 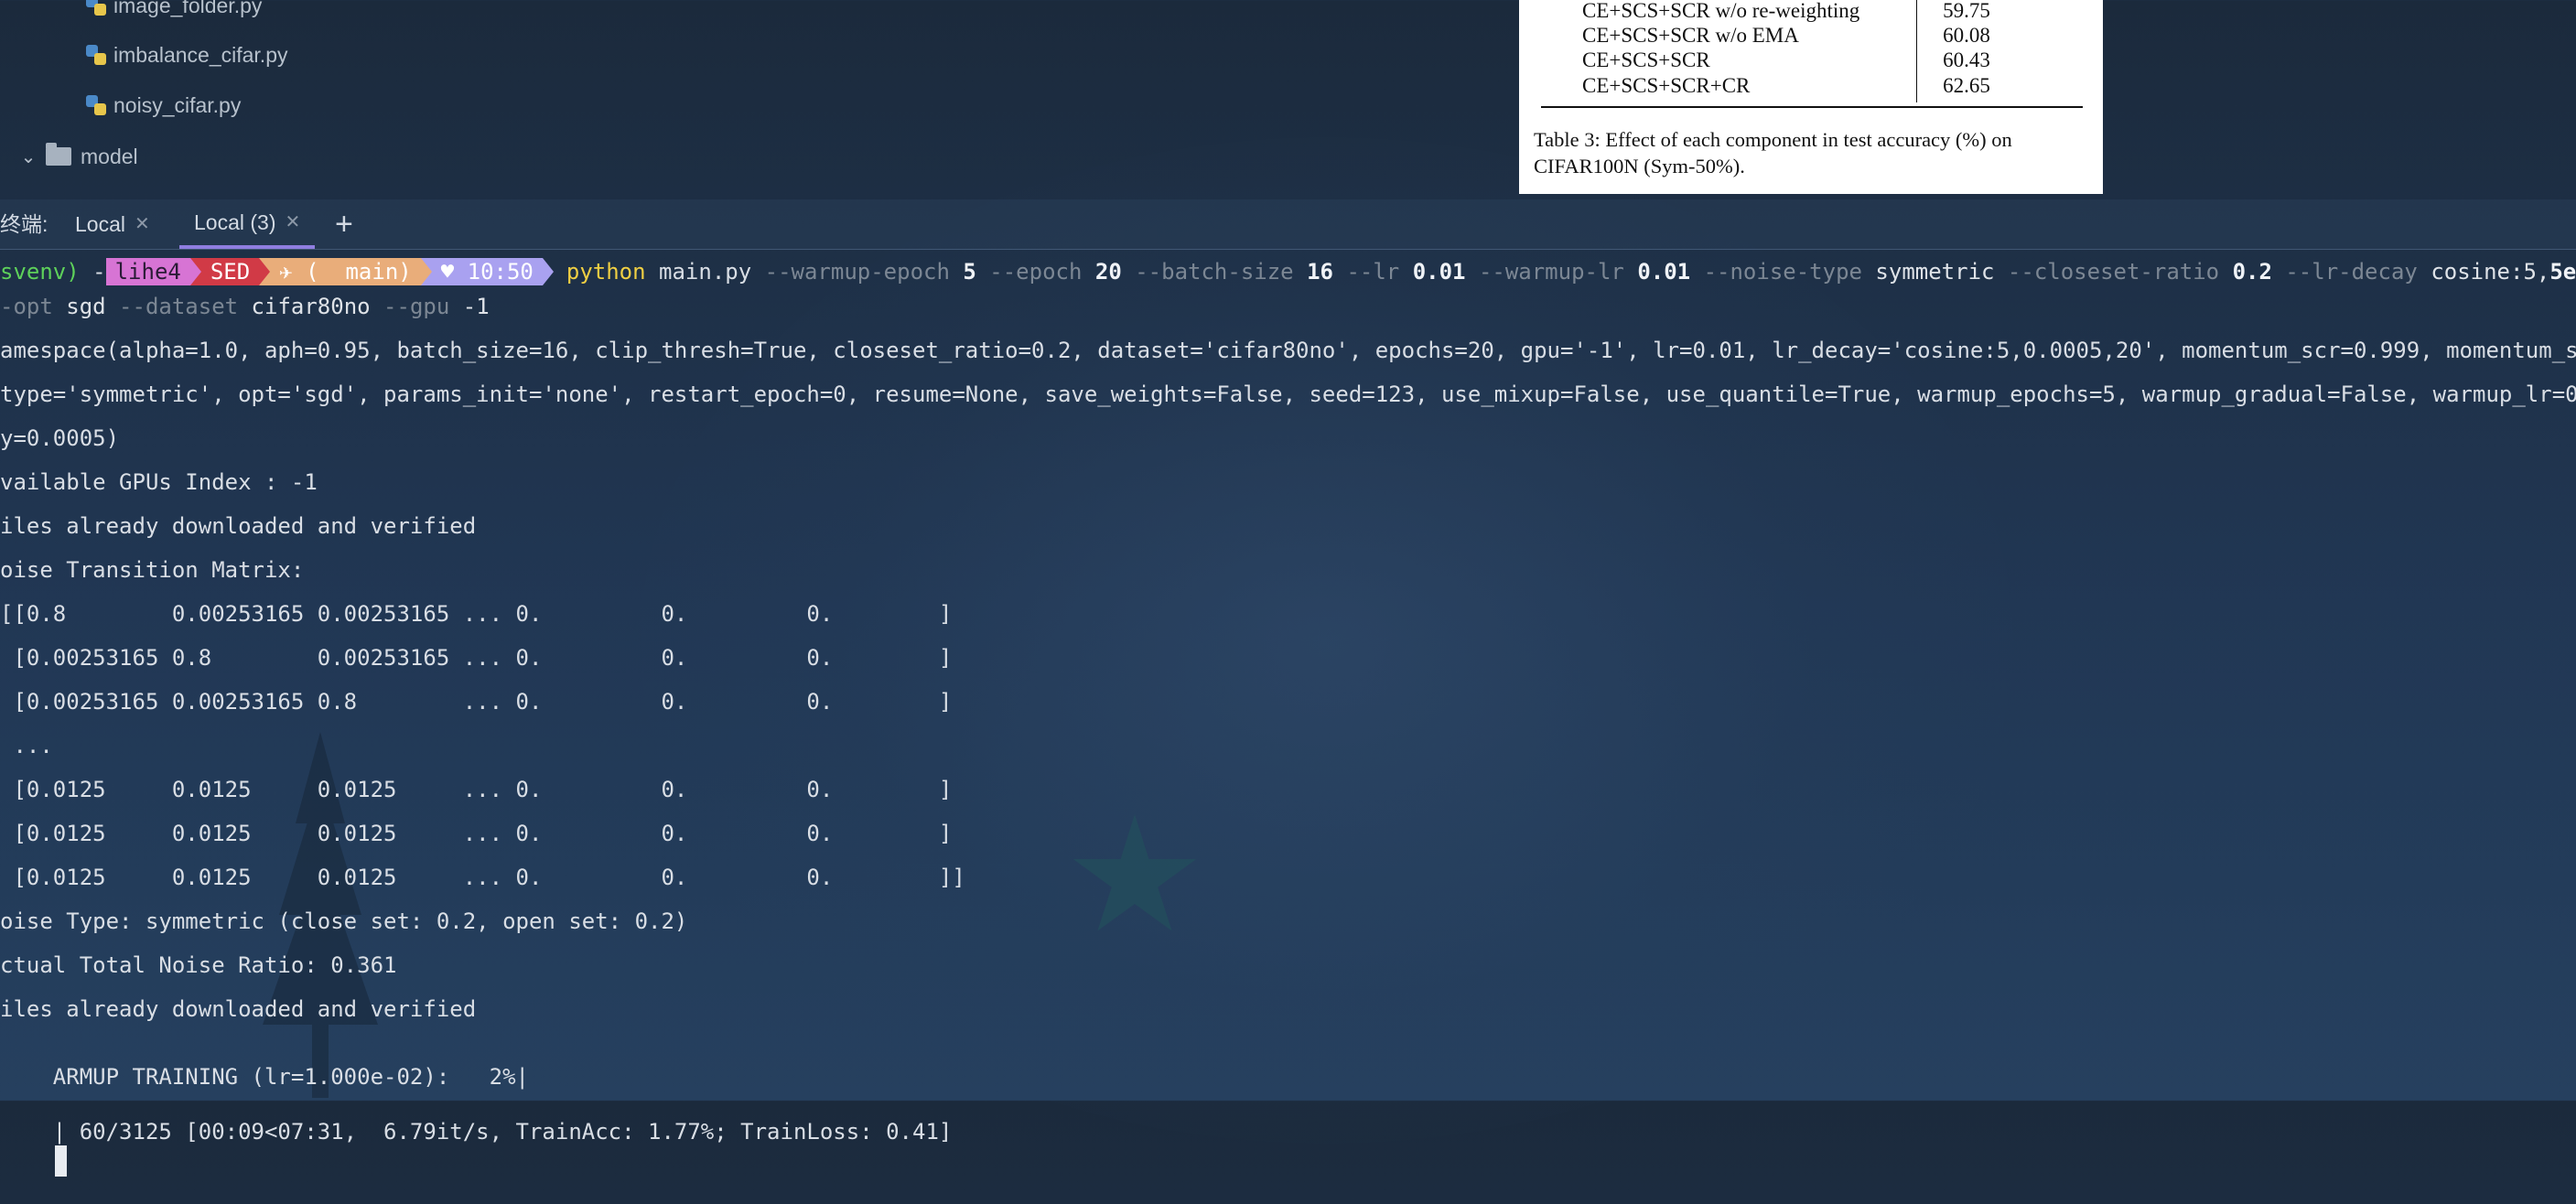 What do you see at coordinates (346, 1104) in the screenshot?
I see `progress-bar` at bounding box center [346, 1104].